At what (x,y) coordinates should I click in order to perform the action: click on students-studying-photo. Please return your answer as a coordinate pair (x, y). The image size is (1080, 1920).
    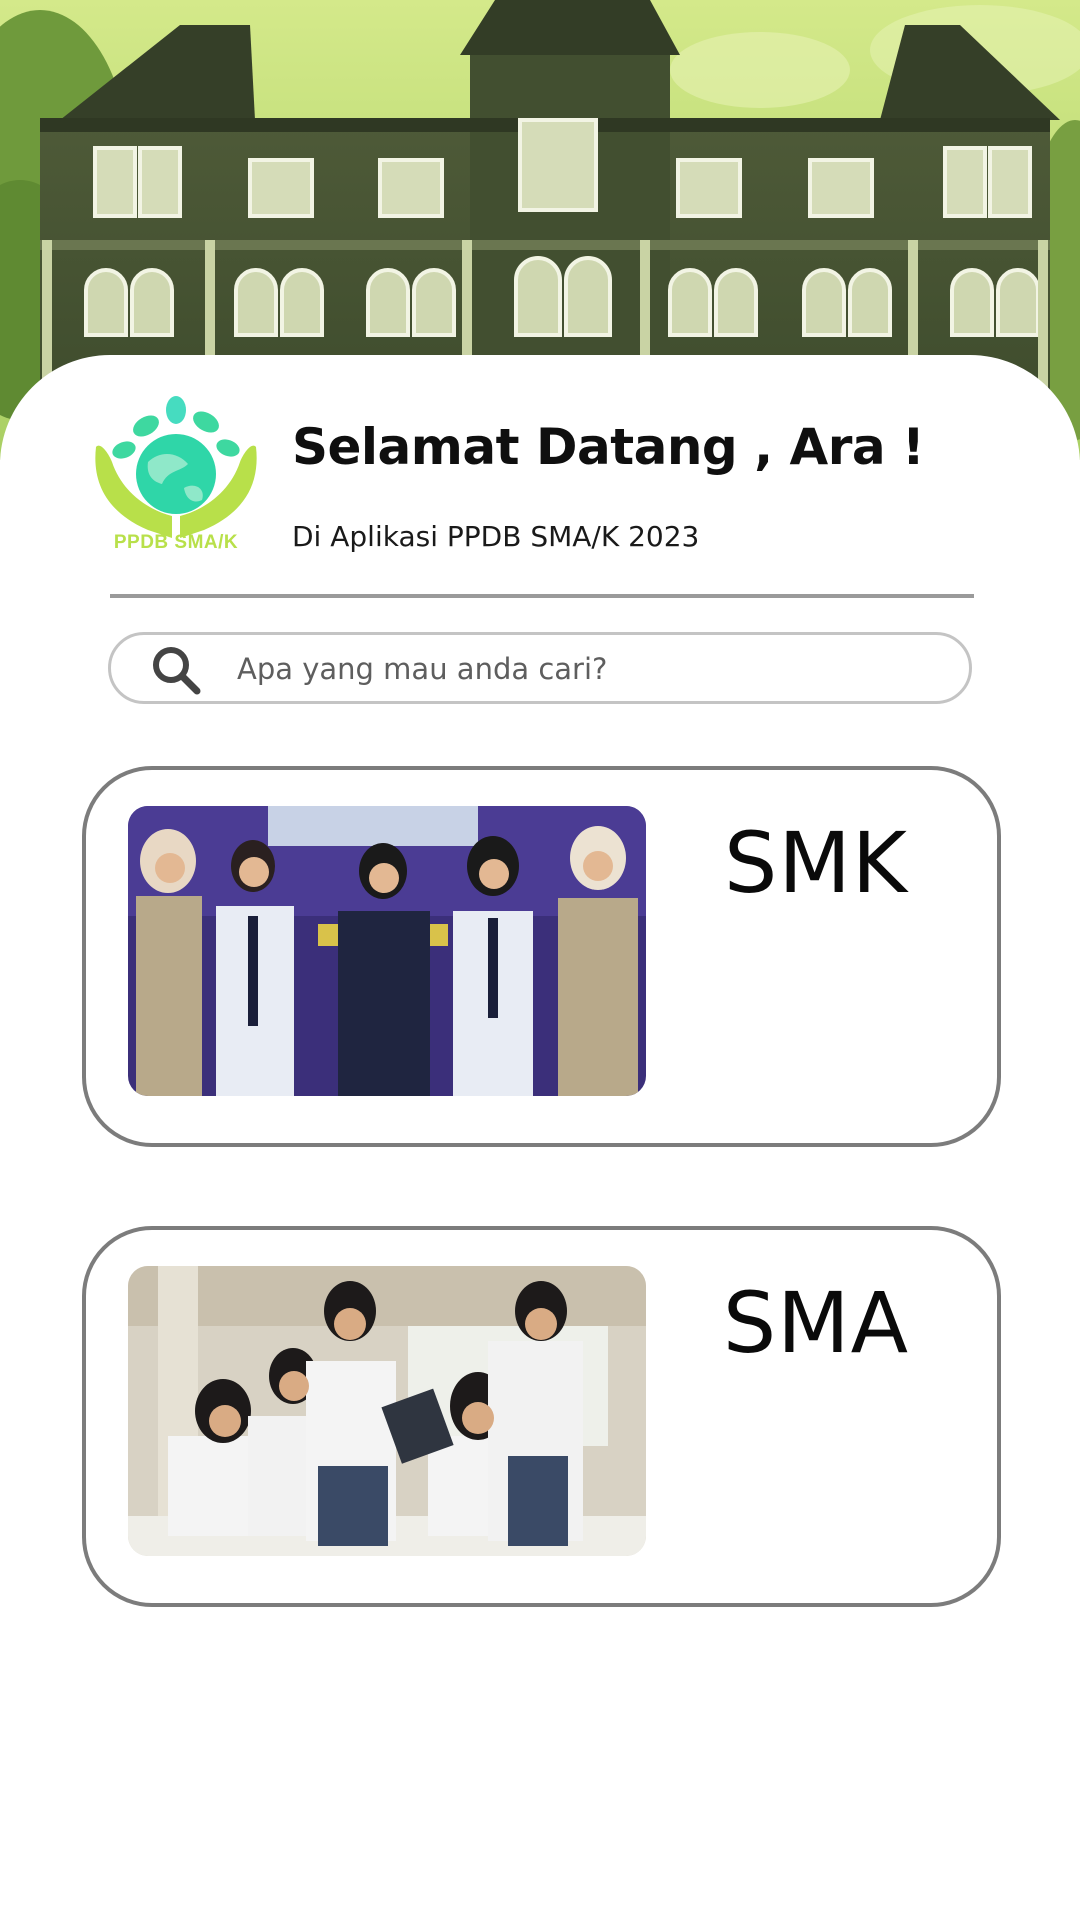
    Looking at the image, I should click on (387, 1411).